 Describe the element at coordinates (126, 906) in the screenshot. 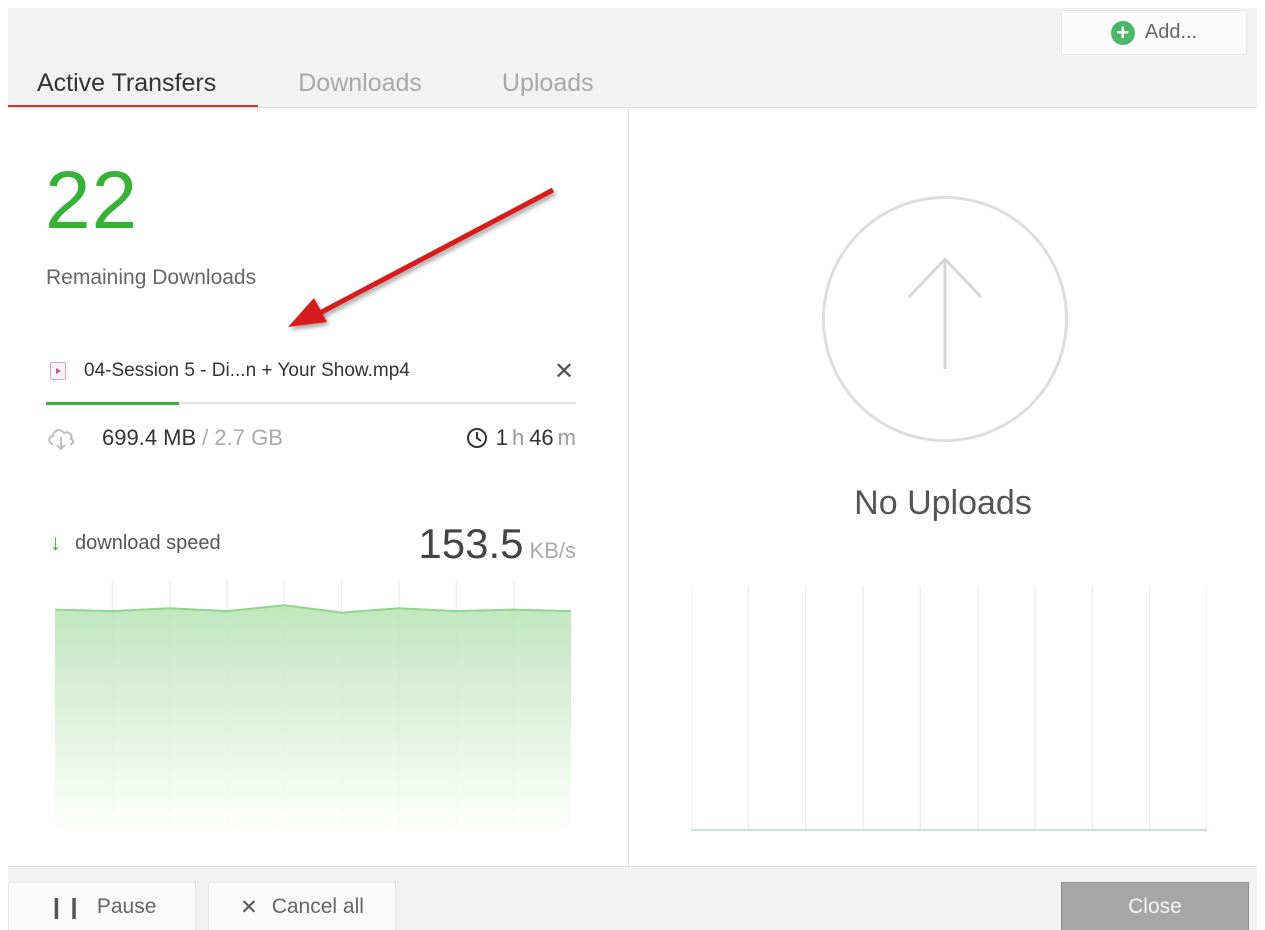

I see `pause-button-label: Pause` at that location.